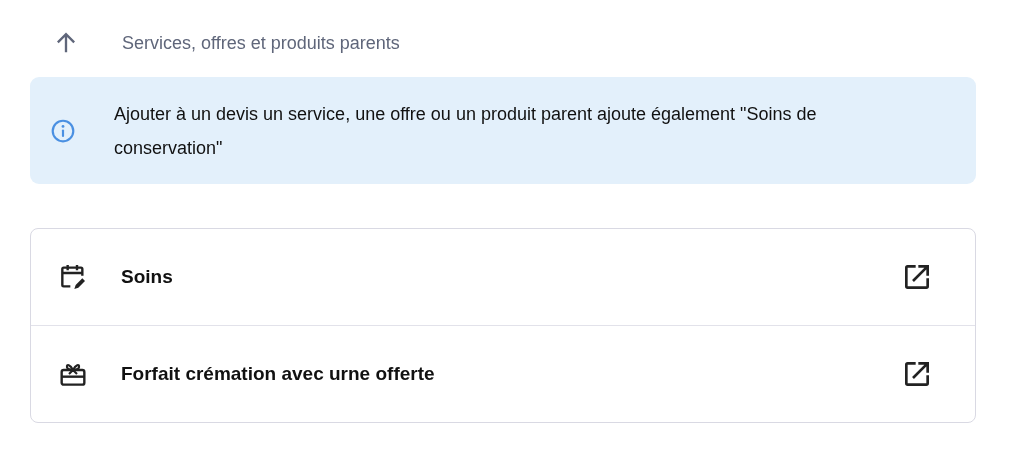 The height and width of the screenshot is (460, 1012). What do you see at coordinates (261, 43) in the screenshot?
I see `section-title: Services, offres et produits parents` at bounding box center [261, 43].